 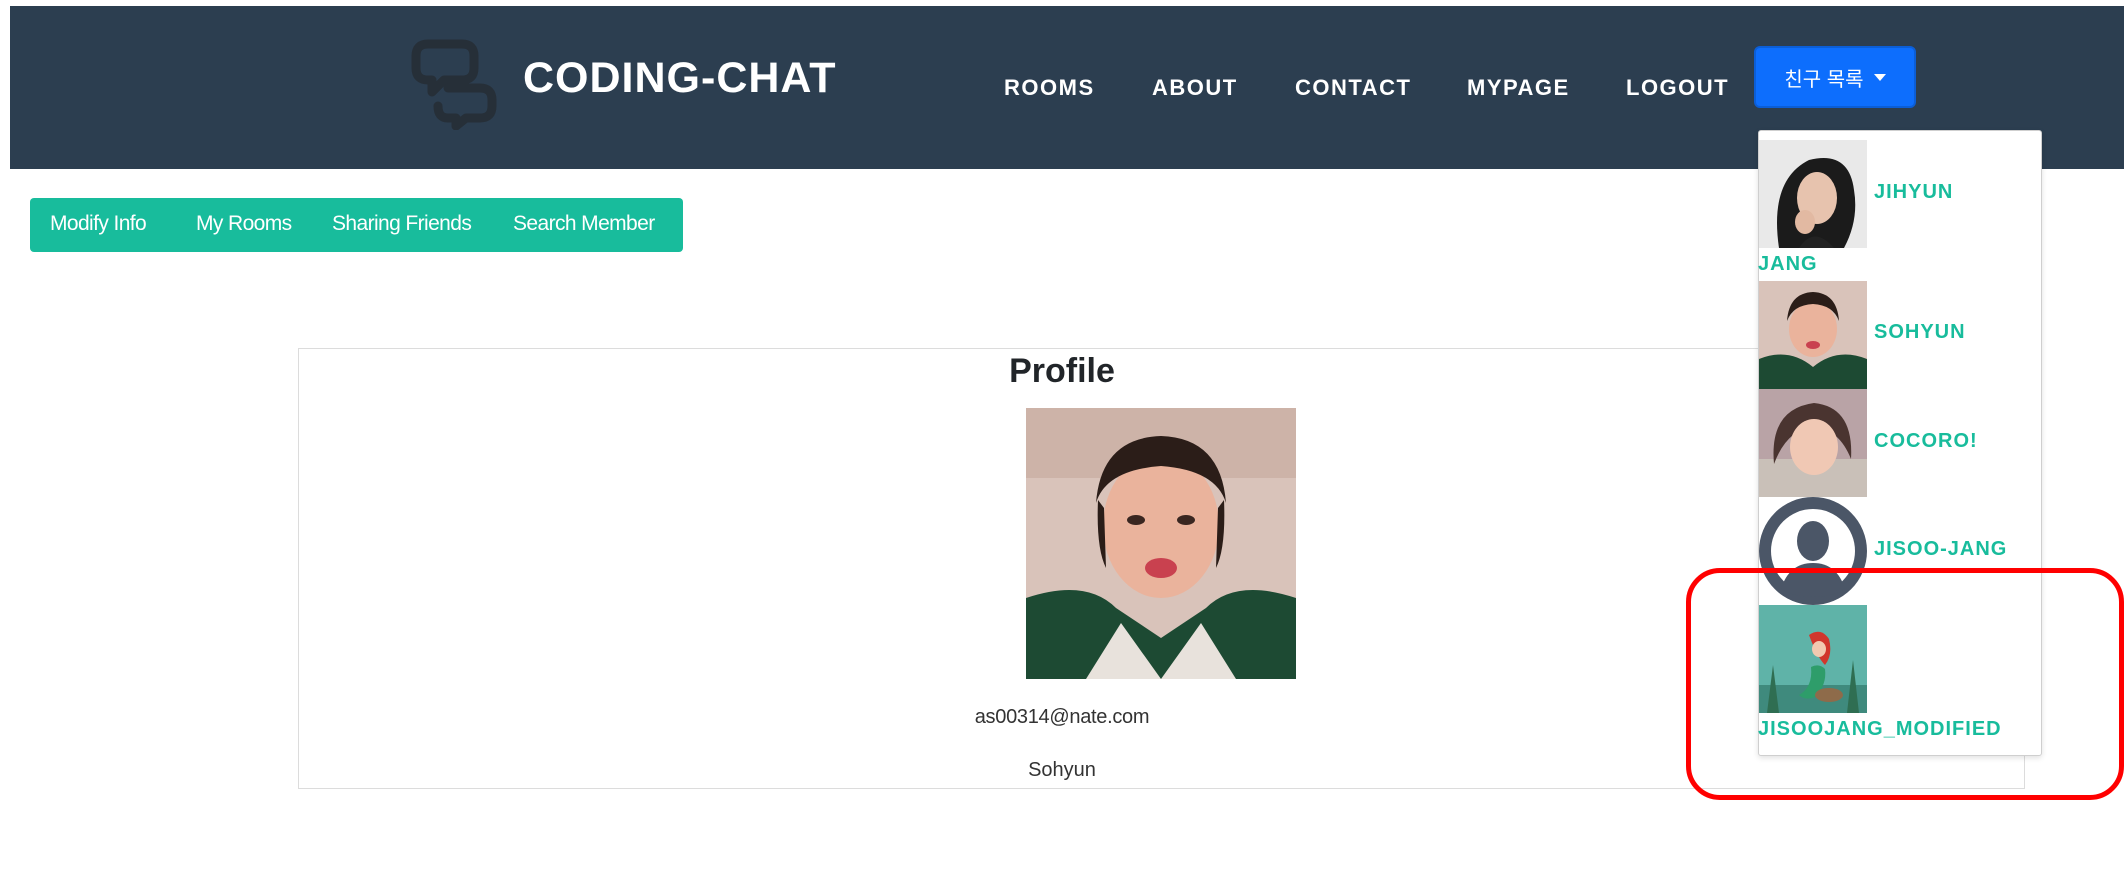 What do you see at coordinates (1813, 659) in the screenshot?
I see `friend-avatar-jisoojang-modified` at bounding box center [1813, 659].